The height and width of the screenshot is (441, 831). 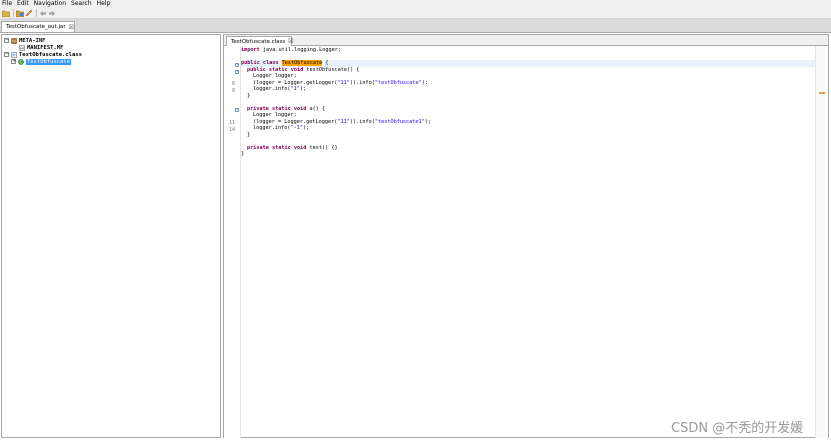 I want to click on tab-testobfuscate-class: TestObfuscate.class ☒, so click(x=260, y=41).